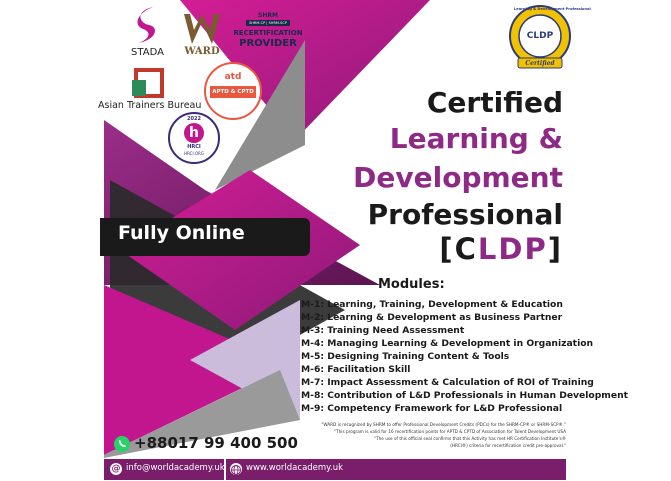  I want to click on shrm-top-label: SHRM, so click(268, 15).